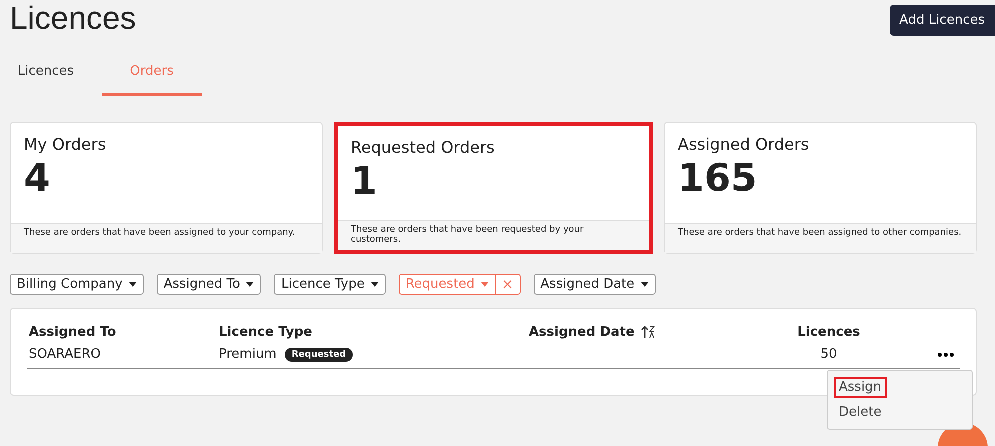 The width and height of the screenshot is (995, 446). Describe the element at coordinates (266, 333) in the screenshot. I see `column-header: Licence Type` at that location.